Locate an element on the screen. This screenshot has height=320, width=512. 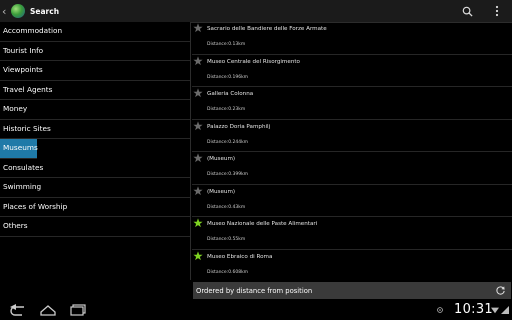
search-button is located at coordinates (467, 11).